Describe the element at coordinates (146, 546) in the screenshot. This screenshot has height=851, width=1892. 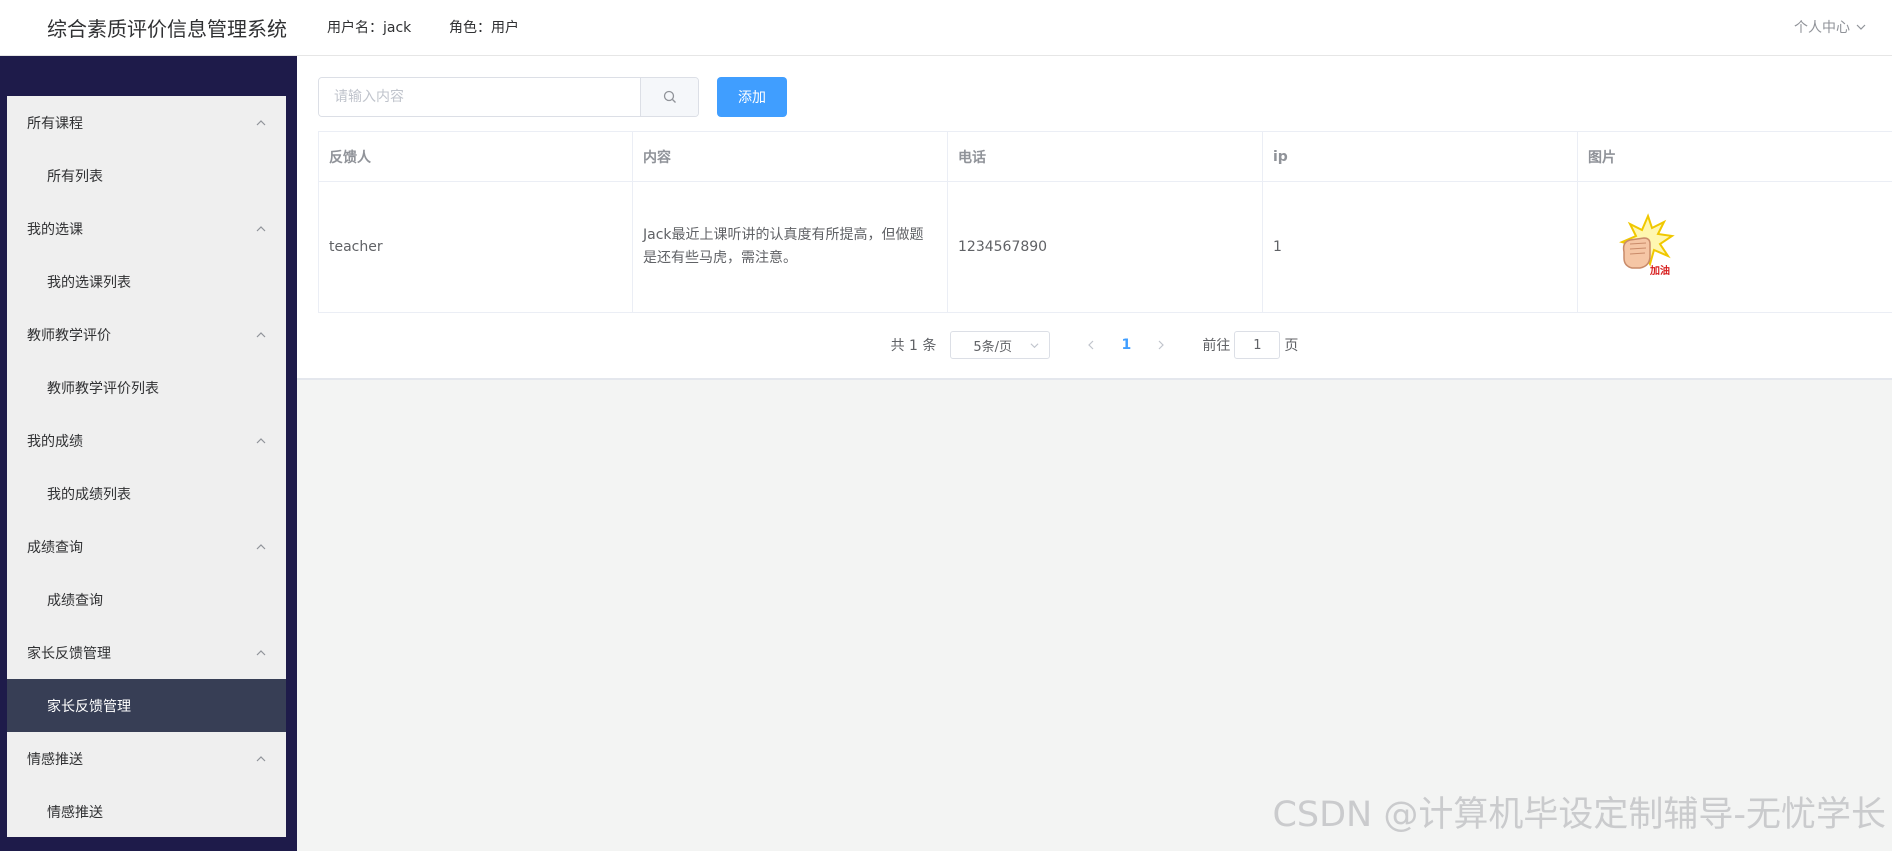
I see `menu-group-grade-query: 成绩查询` at that location.